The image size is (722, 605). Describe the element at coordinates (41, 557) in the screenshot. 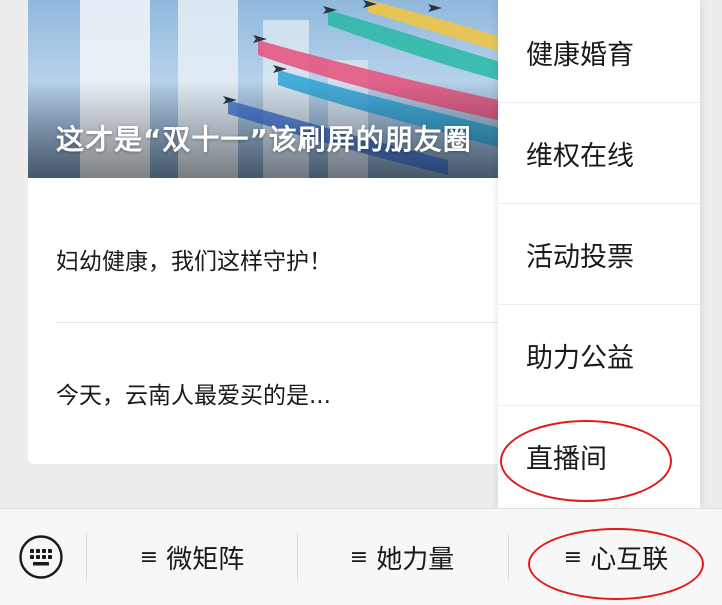

I see `keyboard-icon` at that location.